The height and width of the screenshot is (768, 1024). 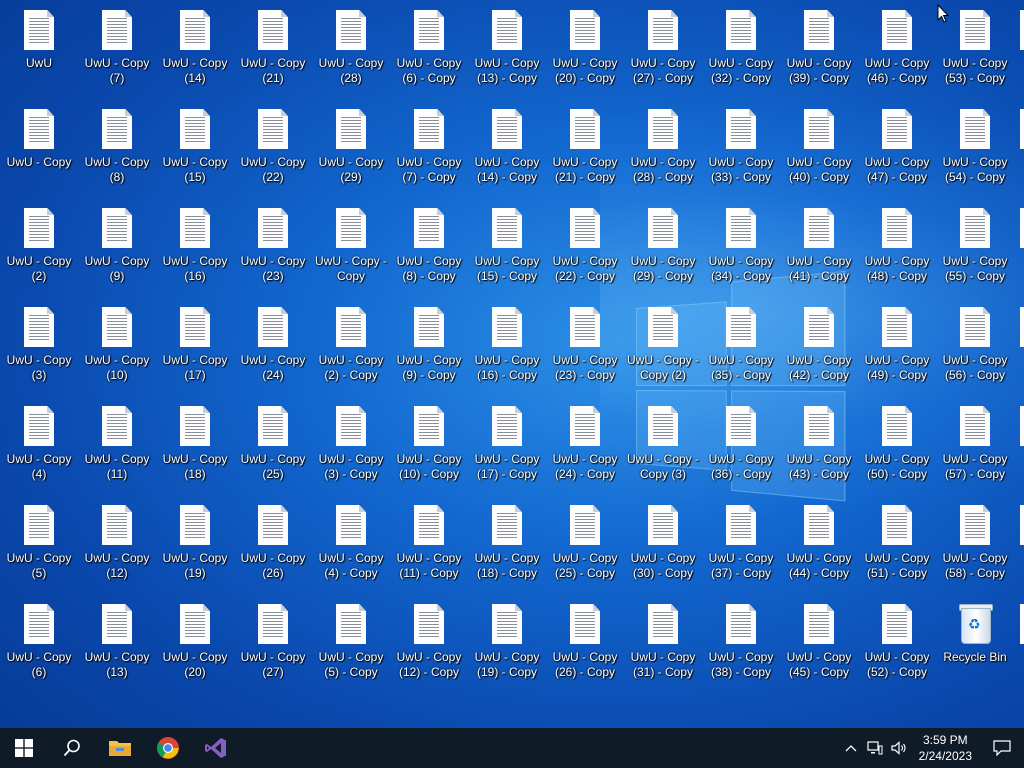 What do you see at coordinates (663, 642) in the screenshot?
I see `desktop-file-icon: UwU - Copy (31) - Copy` at bounding box center [663, 642].